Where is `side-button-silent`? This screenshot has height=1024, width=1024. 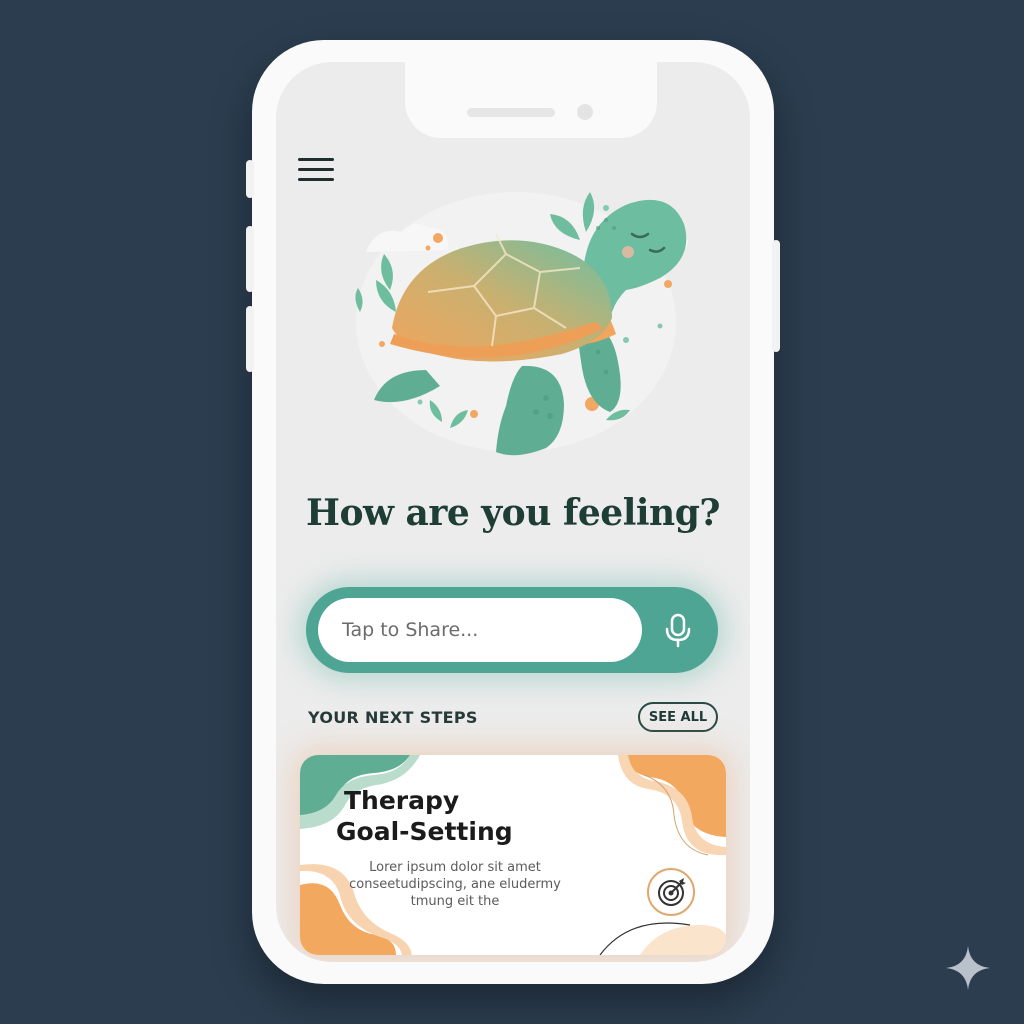
side-button-silent is located at coordinates (250, 179).